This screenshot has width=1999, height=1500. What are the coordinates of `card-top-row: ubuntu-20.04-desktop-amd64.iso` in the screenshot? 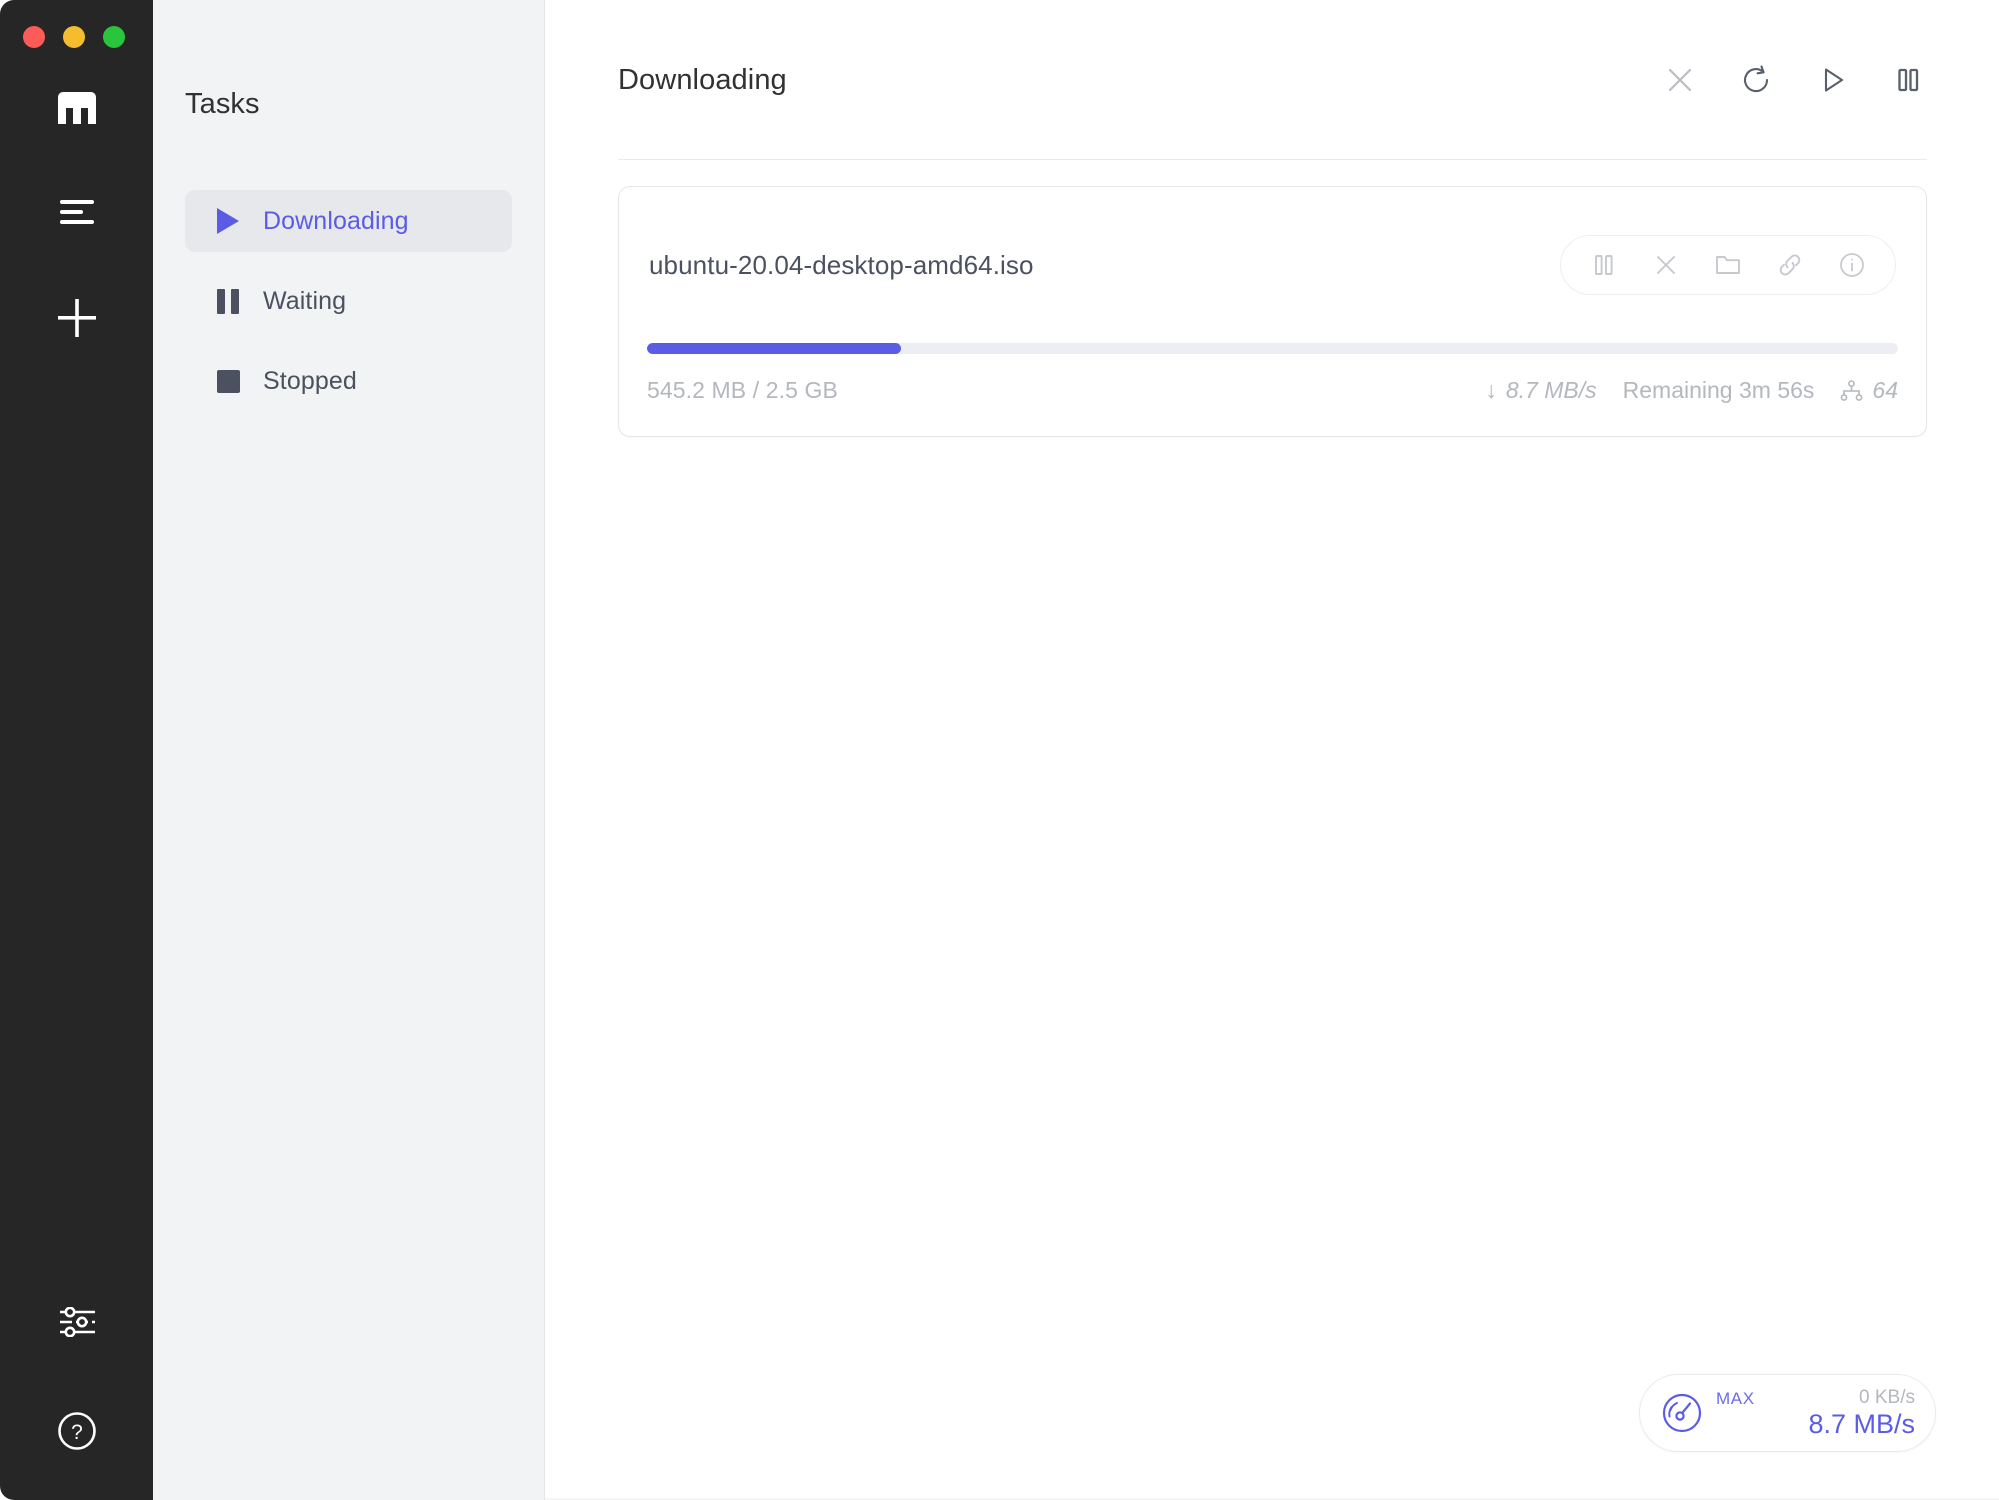 It's located at (1272, 241).